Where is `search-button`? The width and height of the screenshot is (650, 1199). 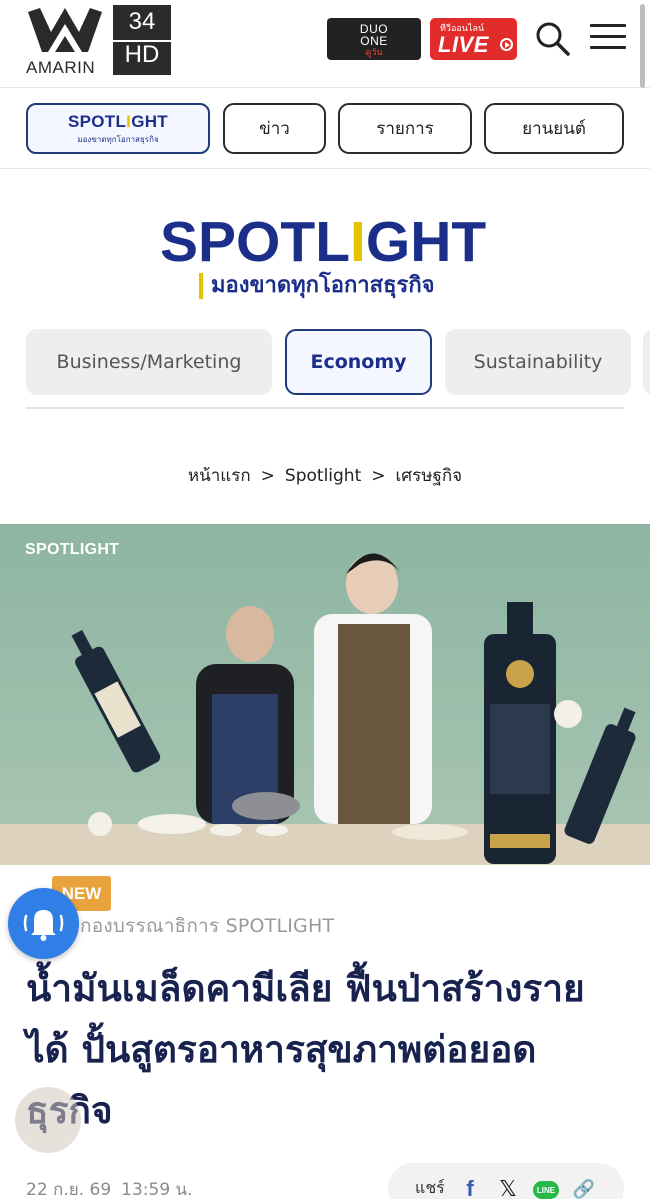
search-button is located at coordinates (552, 39).